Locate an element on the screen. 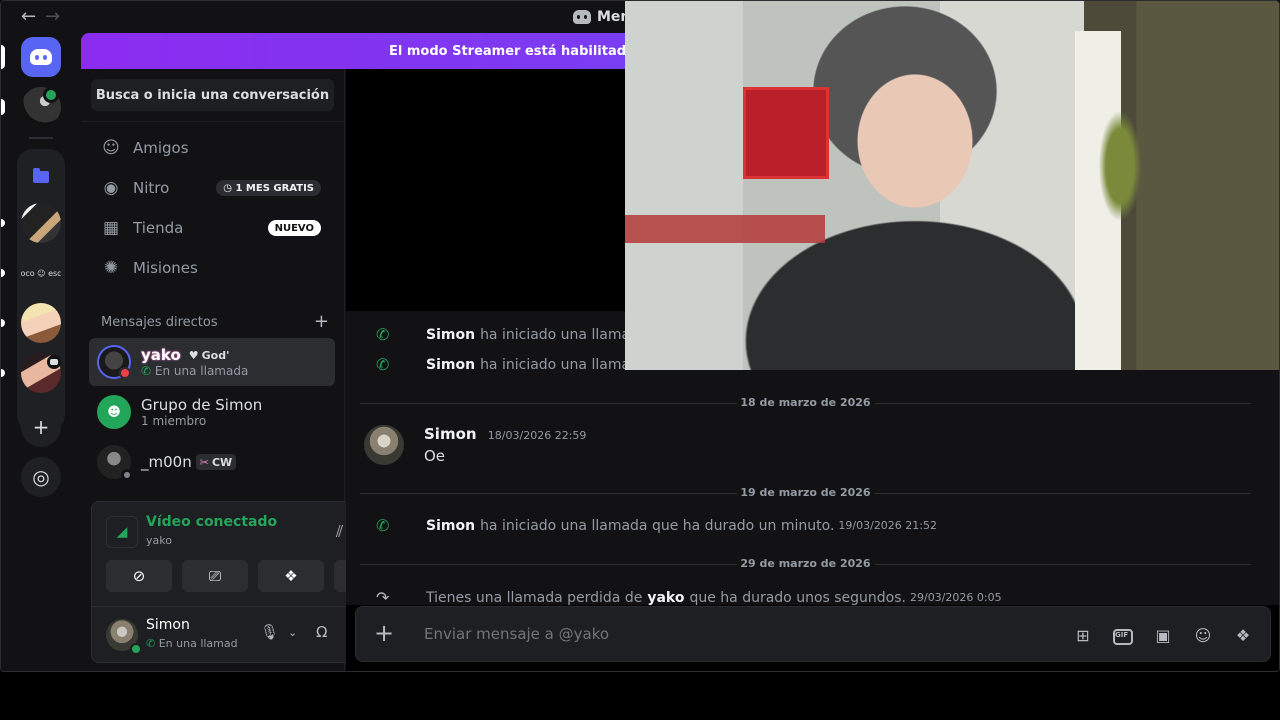 The width and height of the screenshot is (1280, 720). message-composer: + ⊞ GIF ▣ ☺ ❖ is located at coordinates (813, 634).